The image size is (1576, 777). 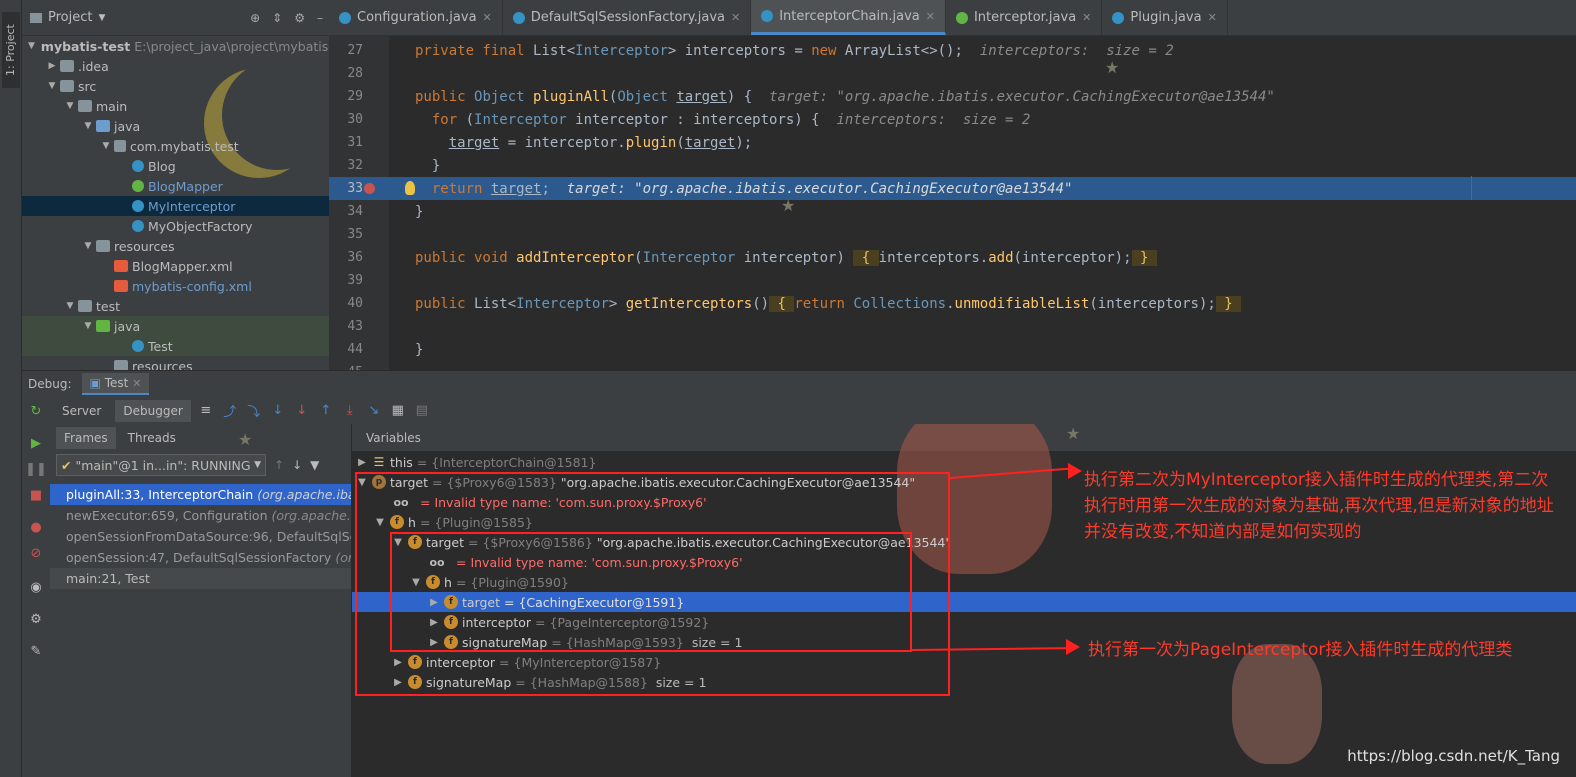 I want to click on code-line: 35, so click(x=952, y=234).